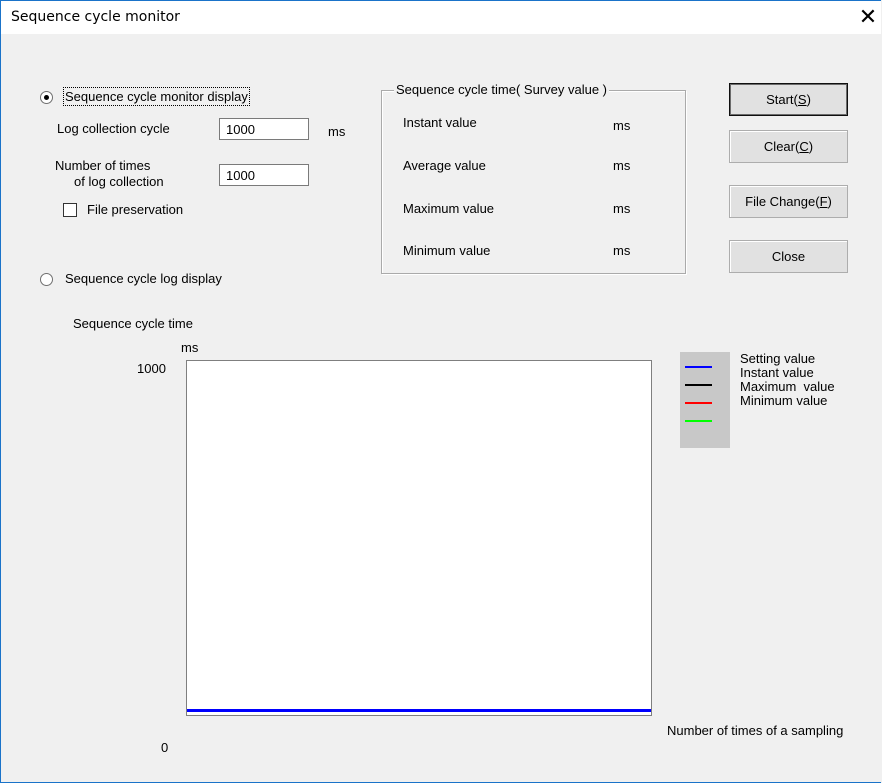 The image size is (882, 783). What do you see at coordinates (133, 323) in the screenshot?
I see `graph-title: Sequence cycle time` at bounding box center [133, 323].